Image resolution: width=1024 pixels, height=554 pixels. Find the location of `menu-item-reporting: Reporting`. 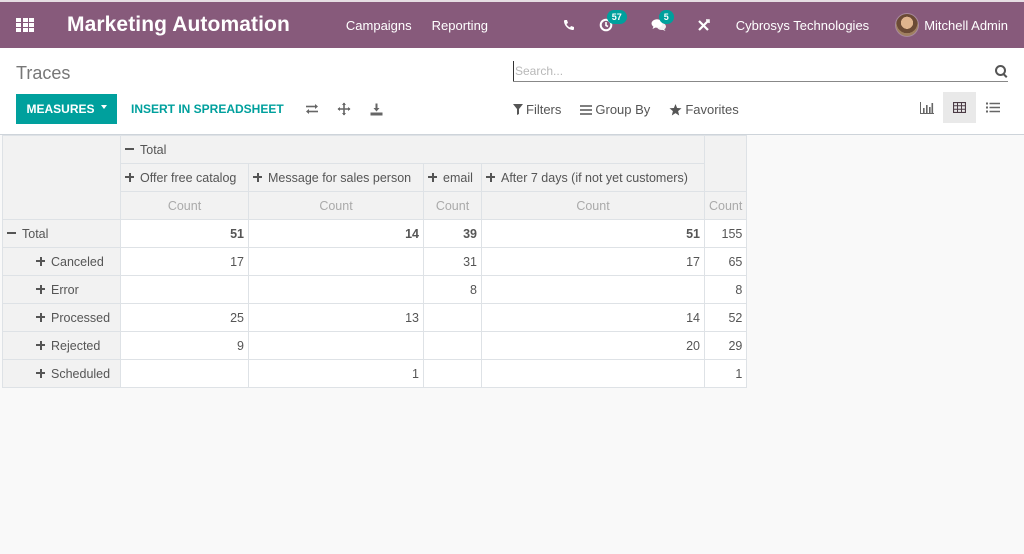

menu-item-reporting: Reporting is located at coordinates (460, 25).